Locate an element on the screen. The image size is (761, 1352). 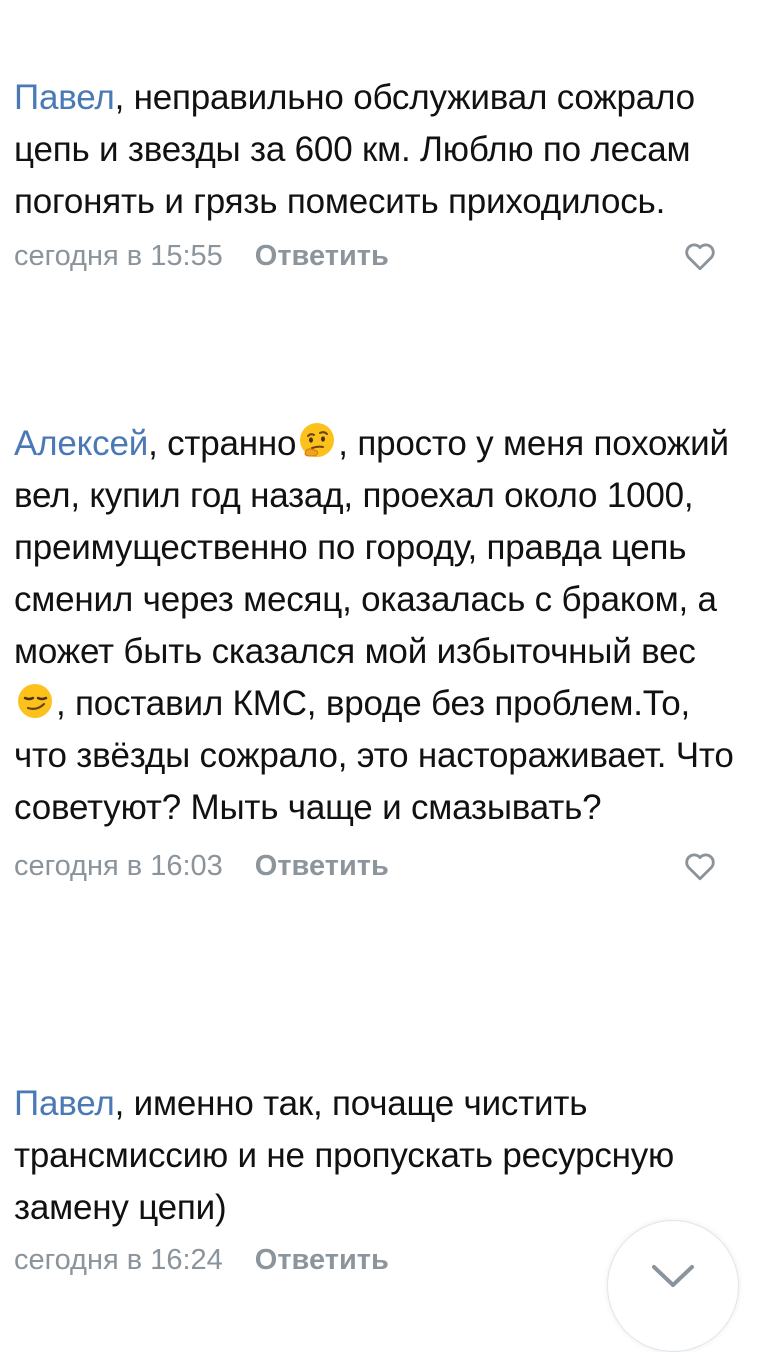
scroll-down-button is located at coordinates (673, 1286).